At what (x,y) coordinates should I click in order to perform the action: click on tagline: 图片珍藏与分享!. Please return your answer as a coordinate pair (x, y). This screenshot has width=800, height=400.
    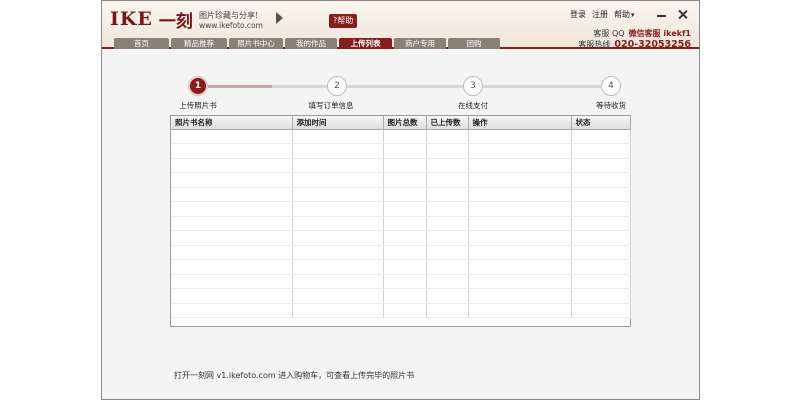
    Looking at the image, I should click on (229, 15).